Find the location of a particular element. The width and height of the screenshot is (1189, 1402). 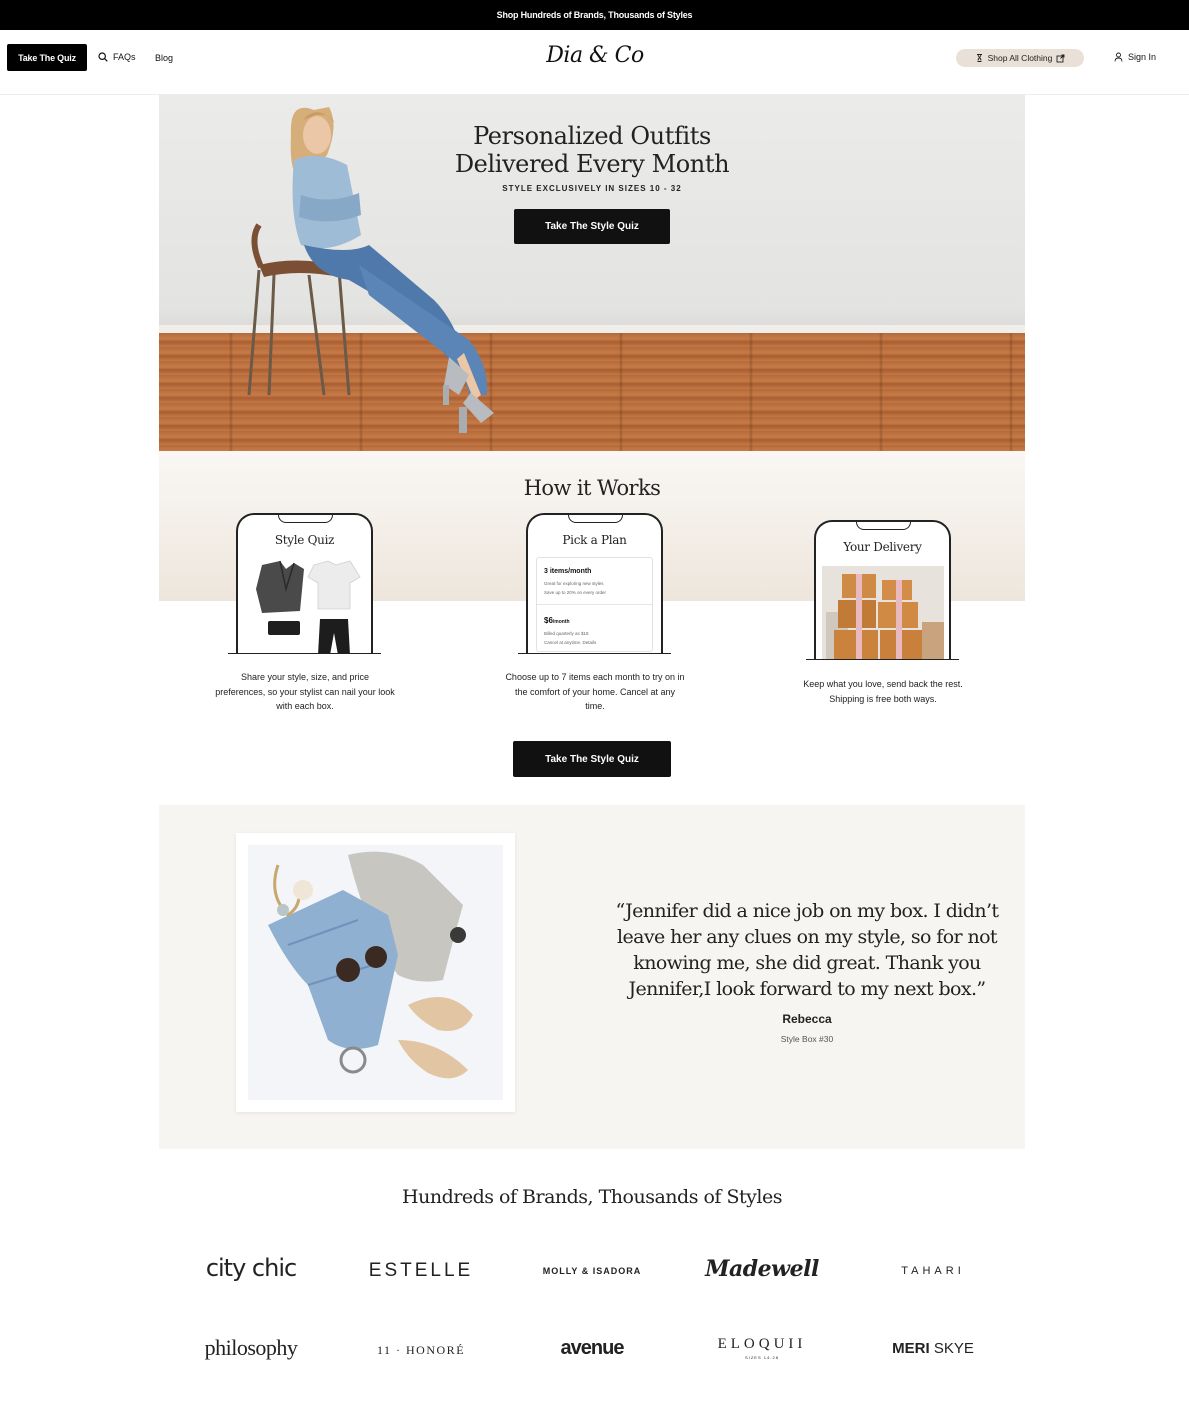

hero-title-line2: Delivered Every Month is located at coordinates (592, 164).